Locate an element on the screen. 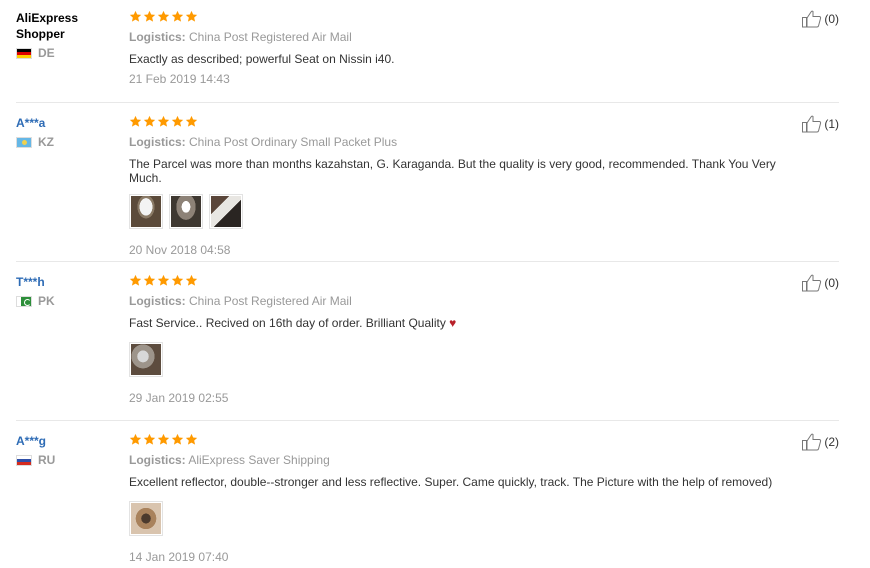 This screenshot has width=870, height=568. reviewer-info: A***g RU is located at coordinates (66, 450).